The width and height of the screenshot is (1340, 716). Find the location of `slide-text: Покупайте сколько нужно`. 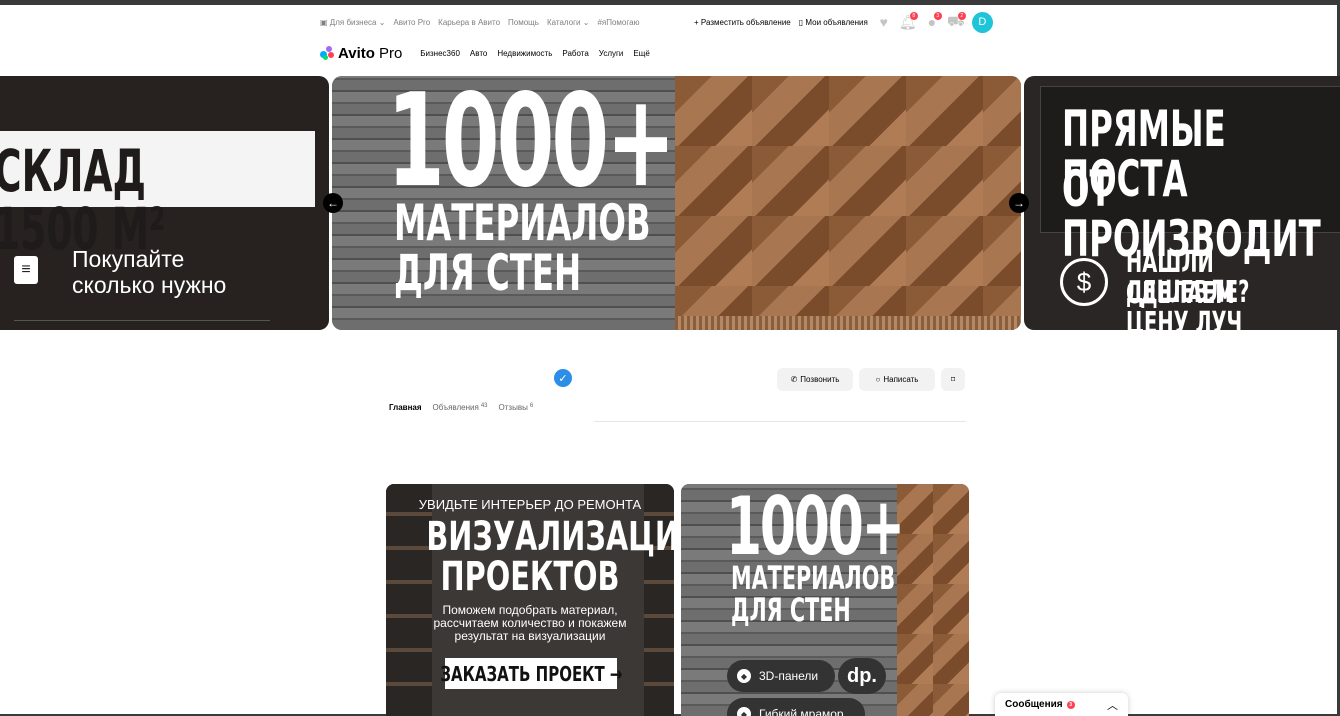

slide-text: Покупайте сколько нужно is located at coordinates (149, 272).